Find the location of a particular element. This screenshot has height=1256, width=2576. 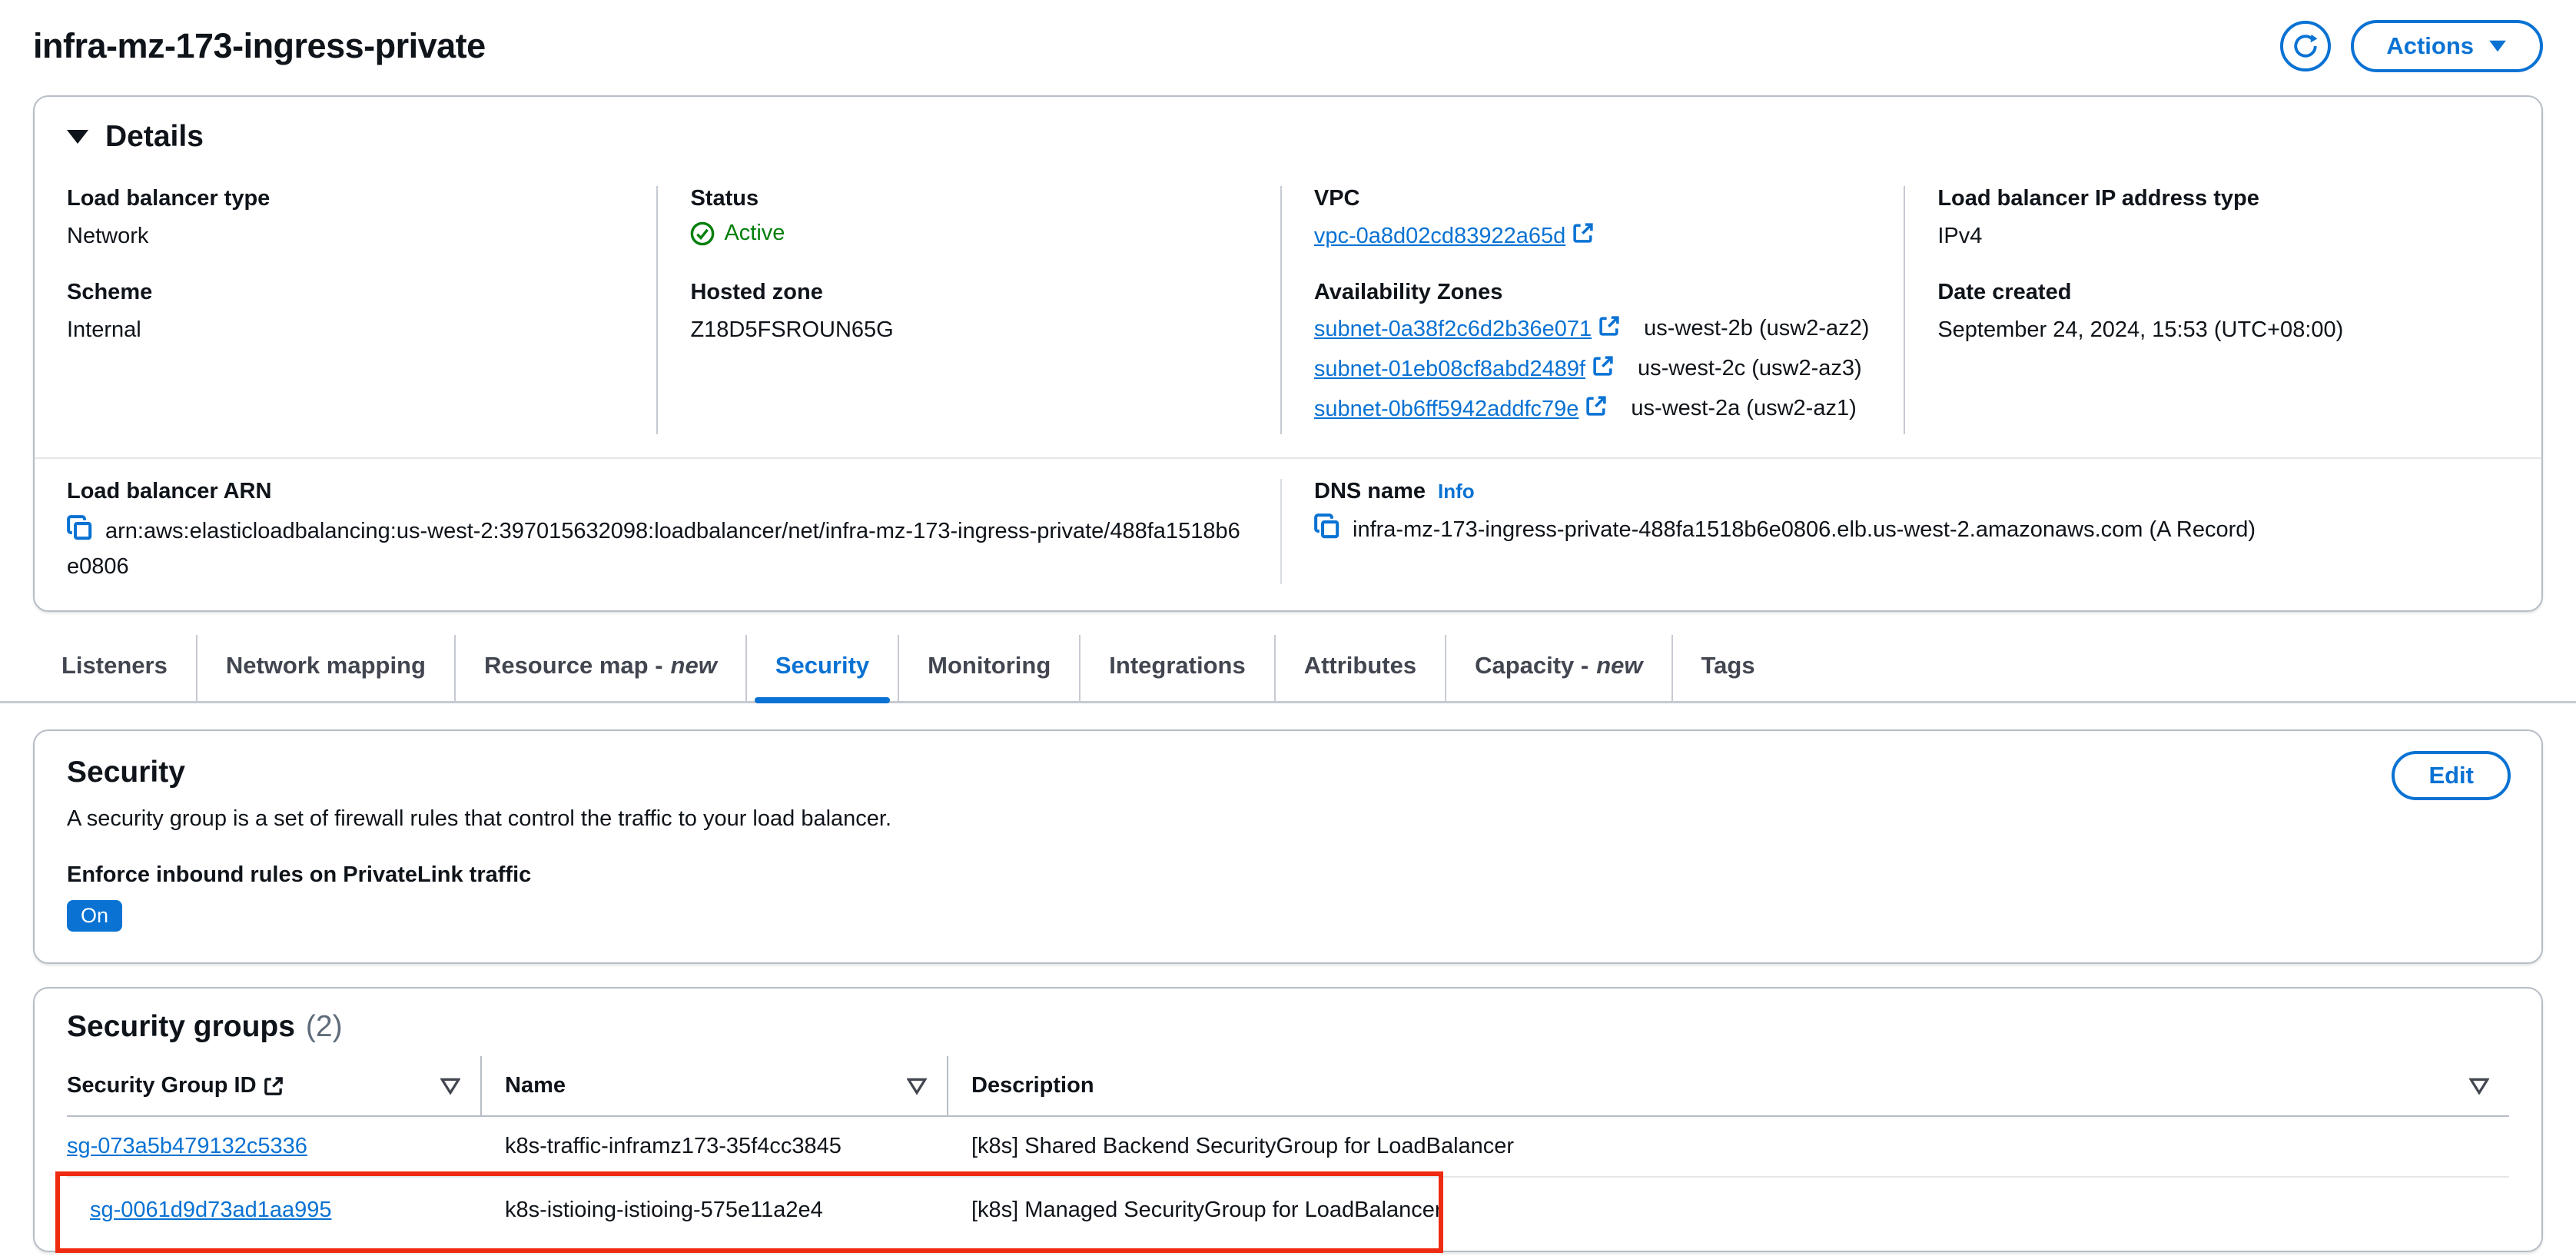

field-label: VPC is located at coordinates (1336, 198).